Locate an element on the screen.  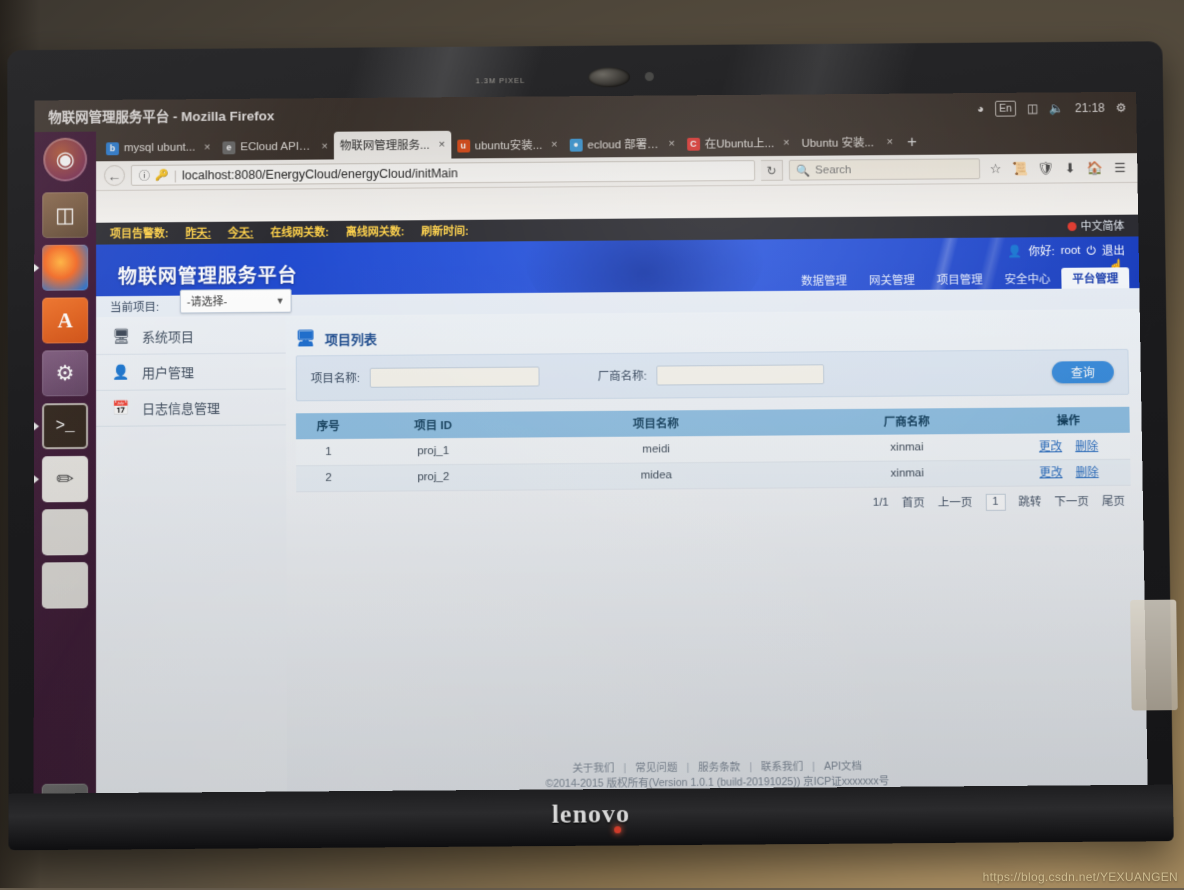
browser-tab: b mysql ubunt... × is located at coordinates (158, 148).